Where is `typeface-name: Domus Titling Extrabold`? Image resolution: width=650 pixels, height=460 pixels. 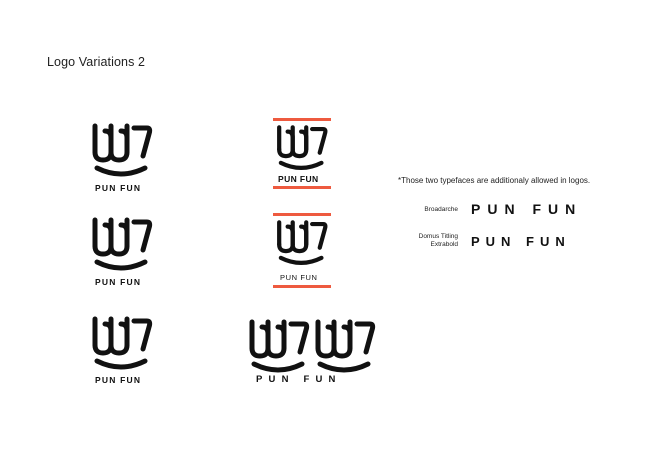
typeface-name: Domus Titling Extrabold is located at coordinates (428, 241).